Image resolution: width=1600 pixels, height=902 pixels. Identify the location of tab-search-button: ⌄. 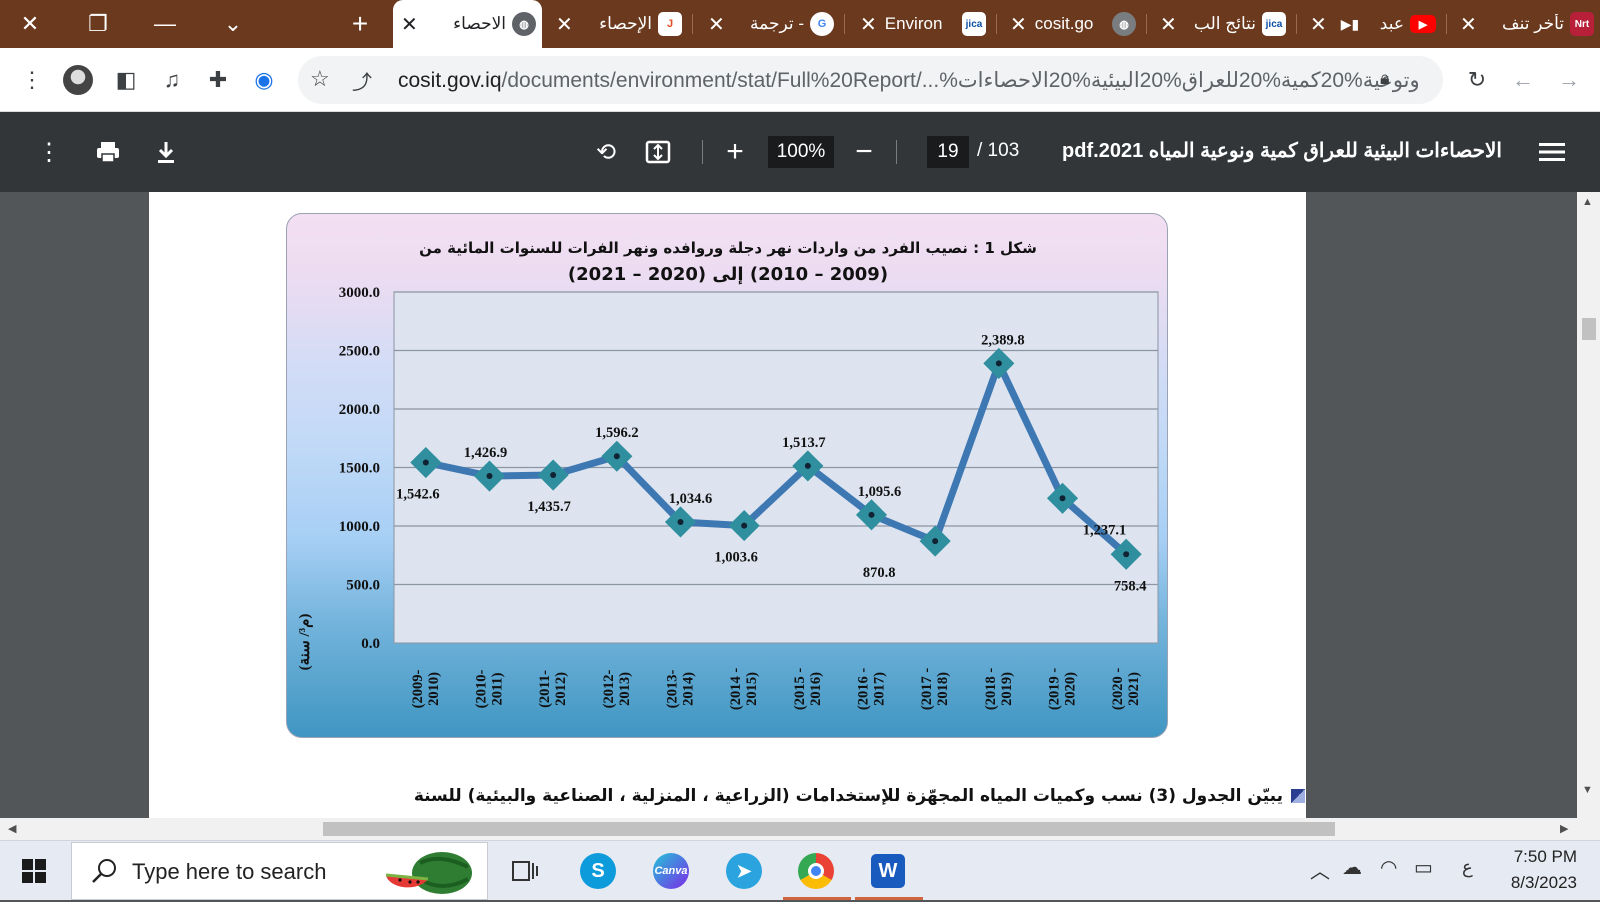
(233, 24).